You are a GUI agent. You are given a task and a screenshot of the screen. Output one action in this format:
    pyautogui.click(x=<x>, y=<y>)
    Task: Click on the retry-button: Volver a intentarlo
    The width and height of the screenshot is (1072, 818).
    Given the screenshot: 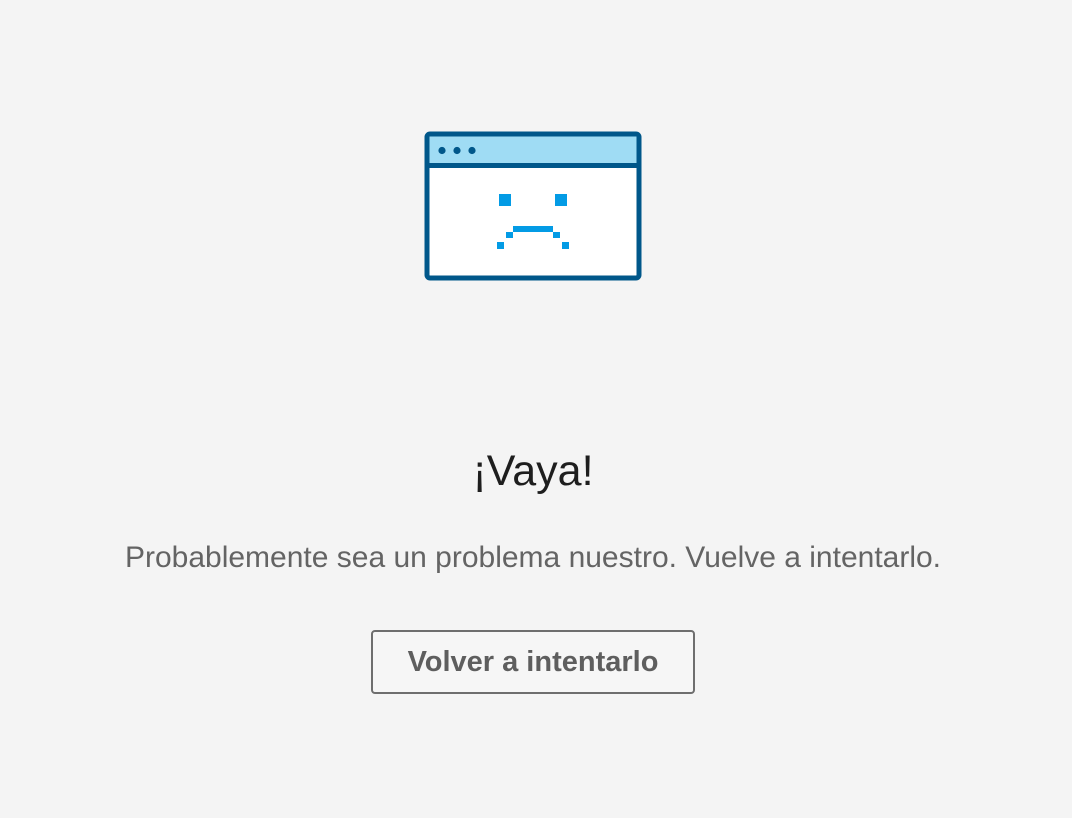 What is the action you would take?
    pyautogui.click(x=533, y=662)
    